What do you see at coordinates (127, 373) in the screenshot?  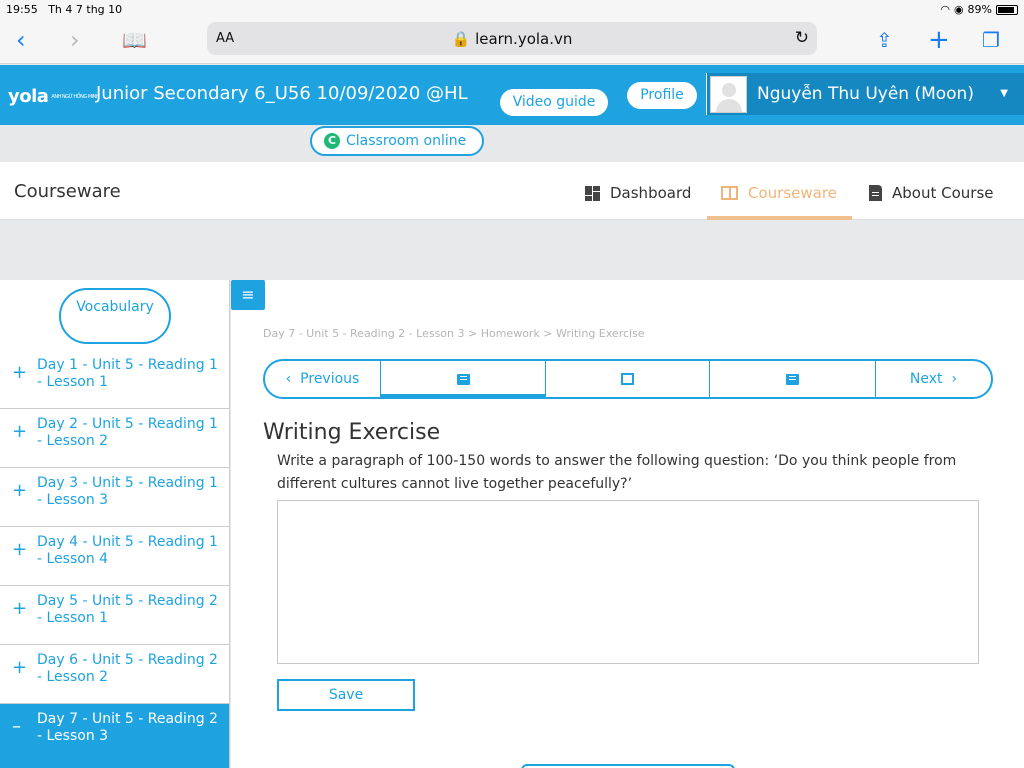 I see `sidebar-item-label: Day 1 - Unit 5 - Reading 1 - Lesson 1` at bounding box center [127, 373].